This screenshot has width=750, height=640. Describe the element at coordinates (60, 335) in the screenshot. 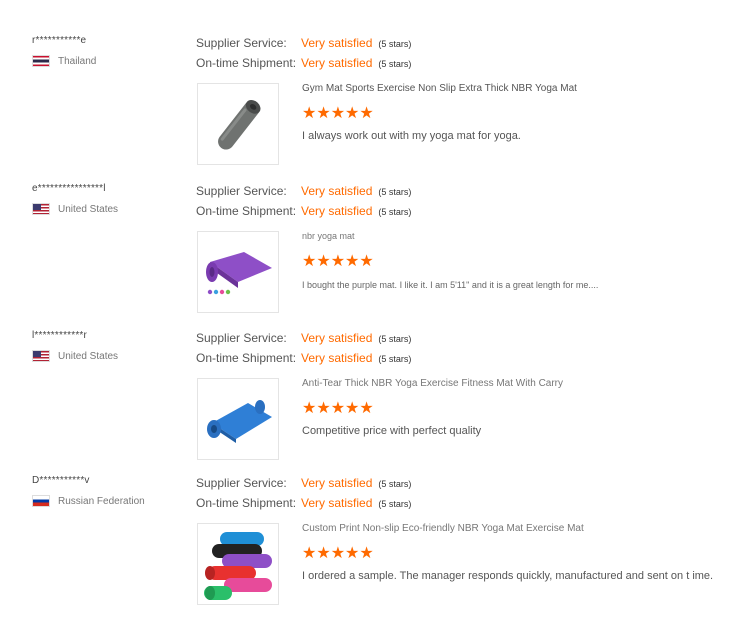

I see `reviewer-name: l************r` at that location.